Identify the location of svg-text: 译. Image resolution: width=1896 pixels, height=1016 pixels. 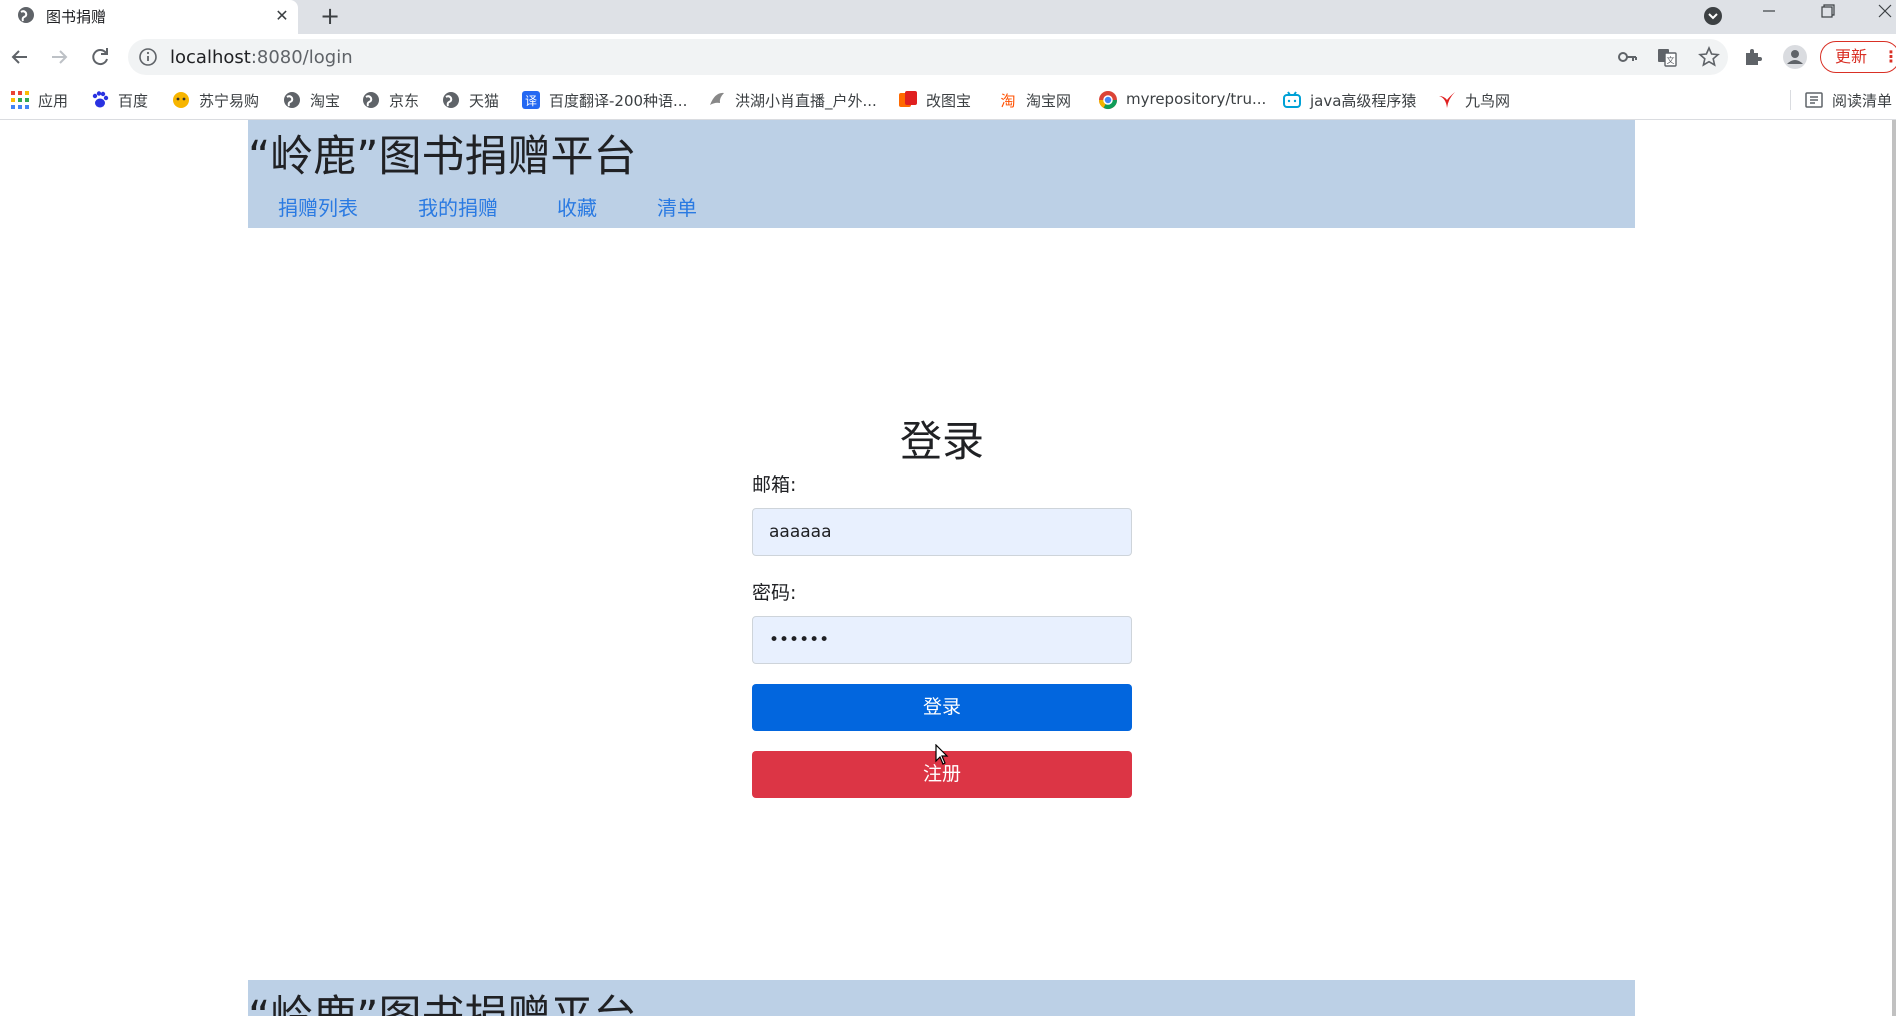
(531, 101).